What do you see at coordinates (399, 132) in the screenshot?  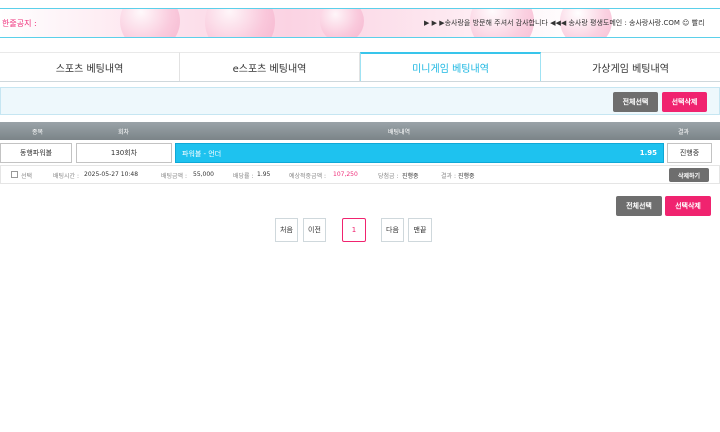 I see `header-bet: 배팅내역` at bounding box center [399, 132].